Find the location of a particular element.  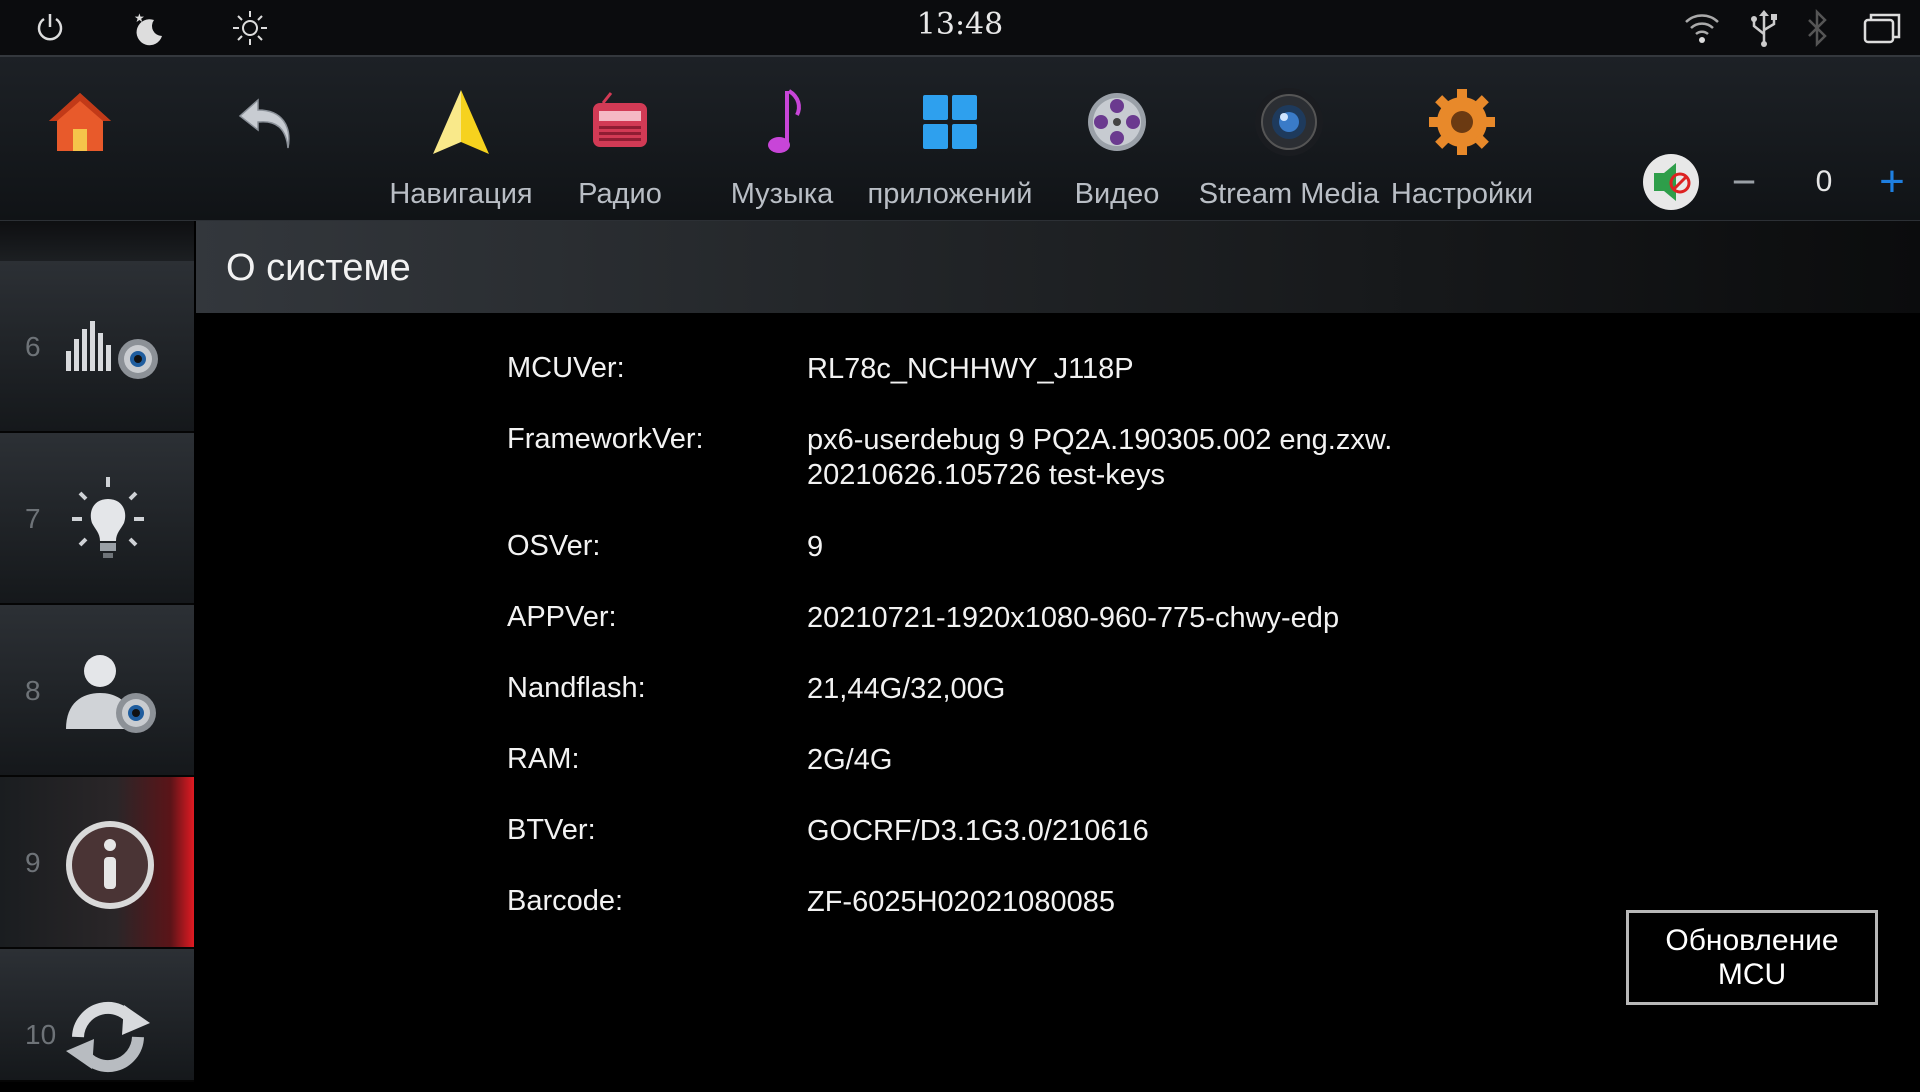

apps-icon is located at coordinates (950, 122).